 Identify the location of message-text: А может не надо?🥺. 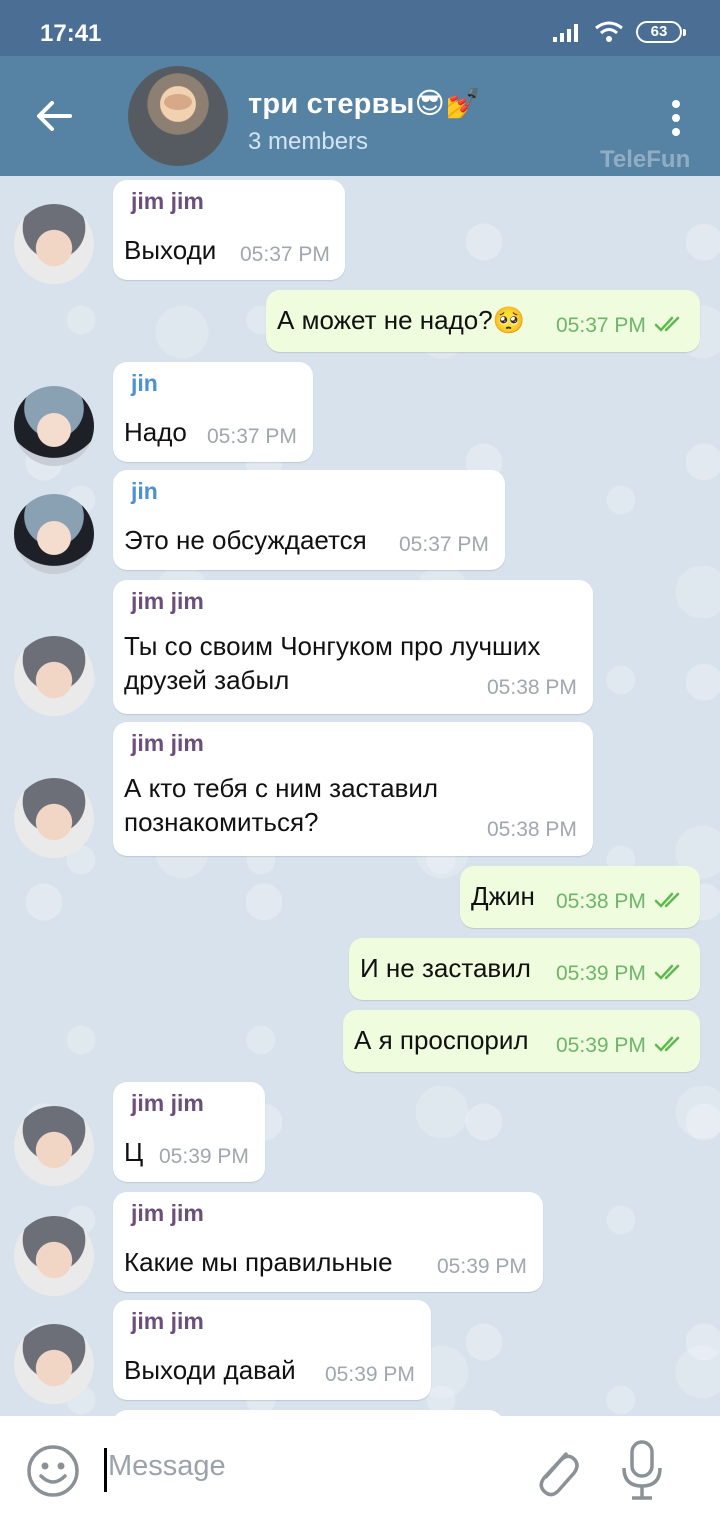
(401, 320).